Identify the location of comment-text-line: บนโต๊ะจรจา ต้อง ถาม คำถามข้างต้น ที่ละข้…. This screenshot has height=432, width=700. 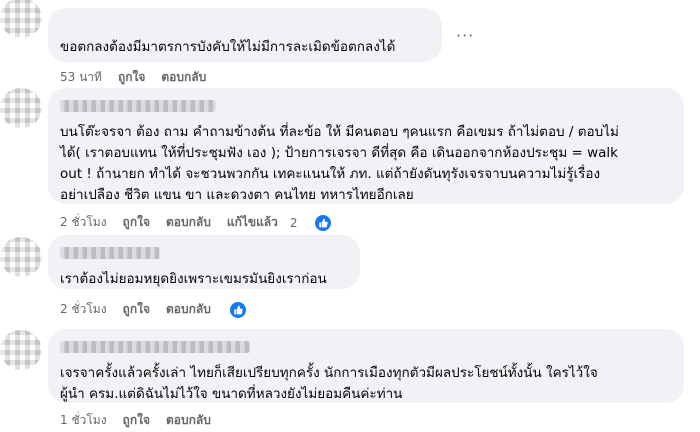
(339, 132).